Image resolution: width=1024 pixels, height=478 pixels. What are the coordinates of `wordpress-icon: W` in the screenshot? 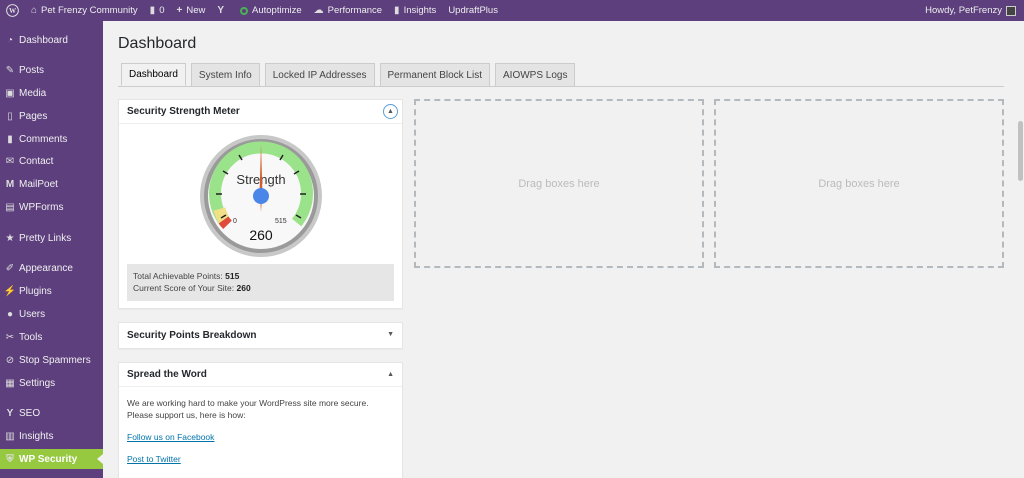 It's located at (12, 10).